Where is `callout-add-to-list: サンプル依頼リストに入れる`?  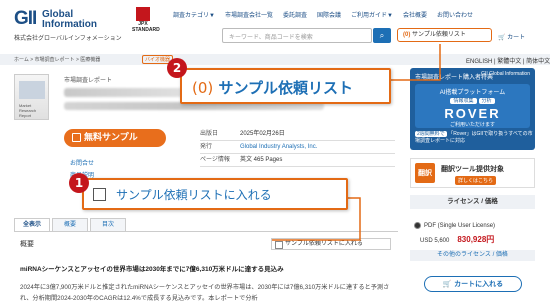
callout-add-to-list: サンプル依頼リストに入れる is located at coordinates (215, 194).